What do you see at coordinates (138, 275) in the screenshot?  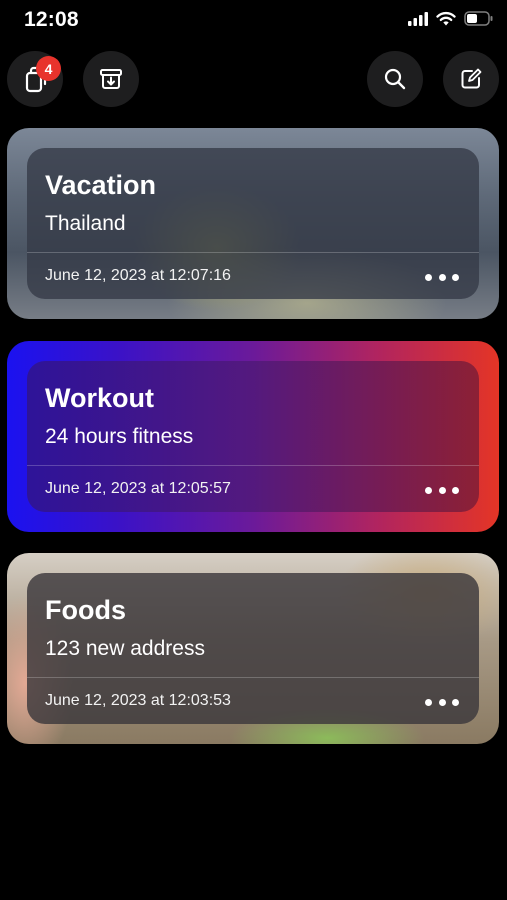 I see `note-timestamp: June 12, 2023 at 12:07:16` at bounding box center [138, 275].